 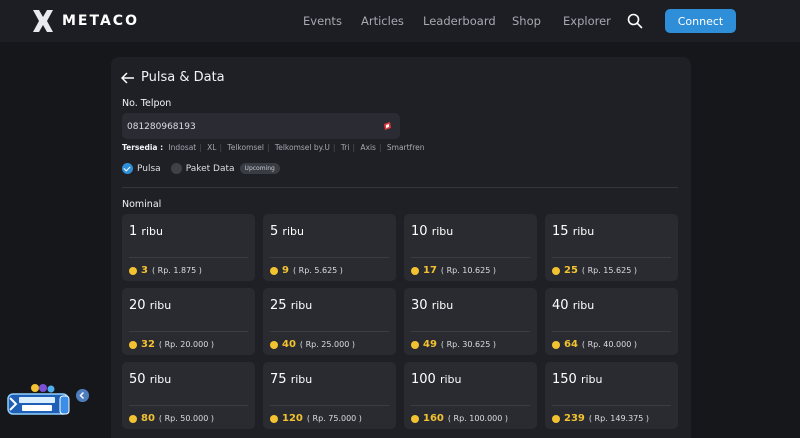 I want to click on rupiah-price: ( Rp. 10.625 ), so click(x=468, y=270).